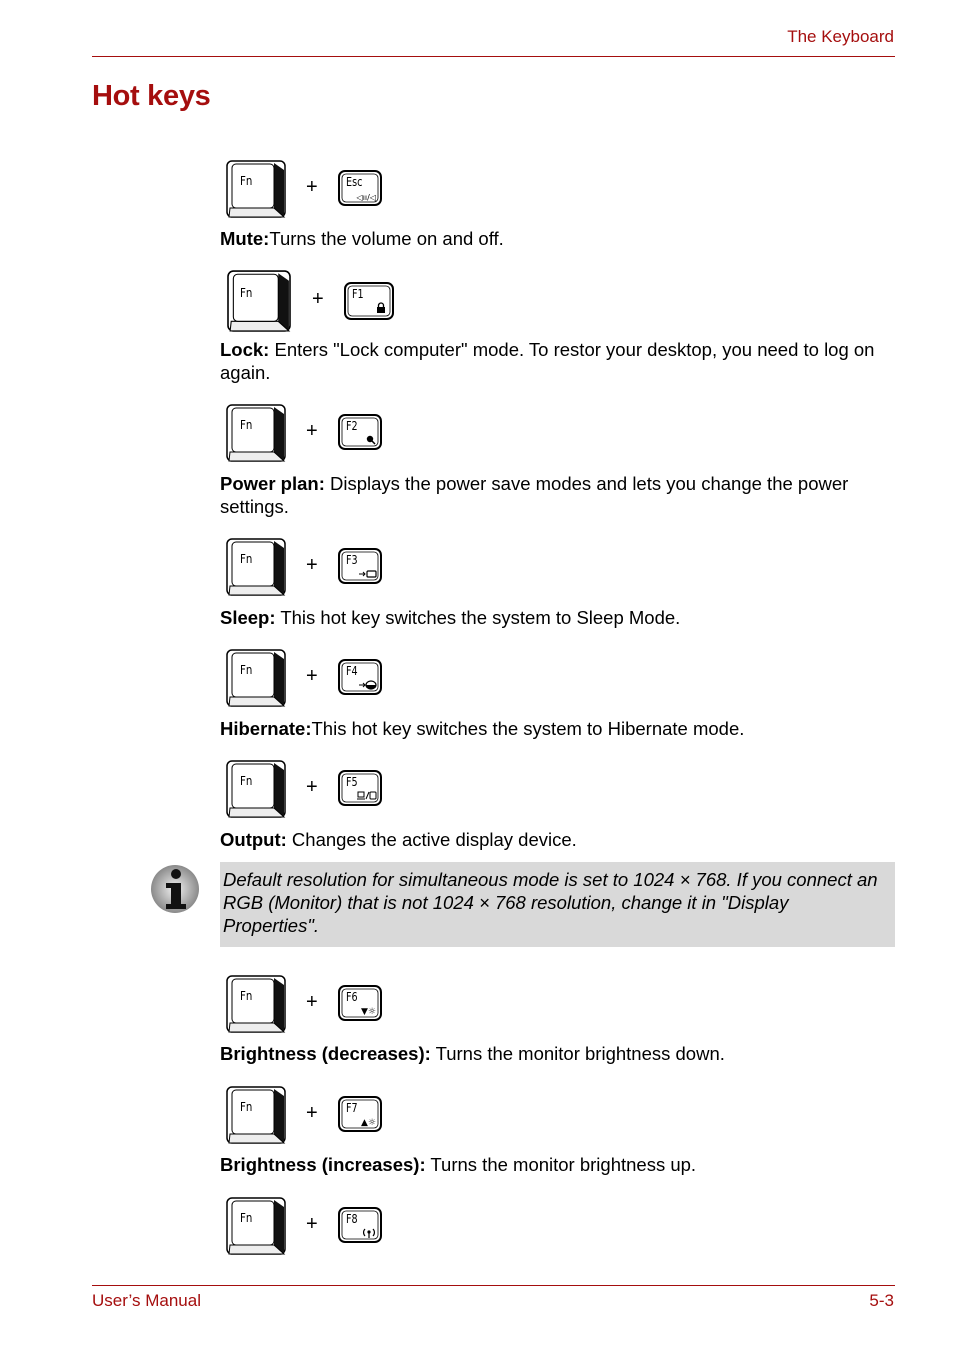 This screenshot has width=954, height=1351. I want to click on function-key-label: F8, so click(352, 1219).